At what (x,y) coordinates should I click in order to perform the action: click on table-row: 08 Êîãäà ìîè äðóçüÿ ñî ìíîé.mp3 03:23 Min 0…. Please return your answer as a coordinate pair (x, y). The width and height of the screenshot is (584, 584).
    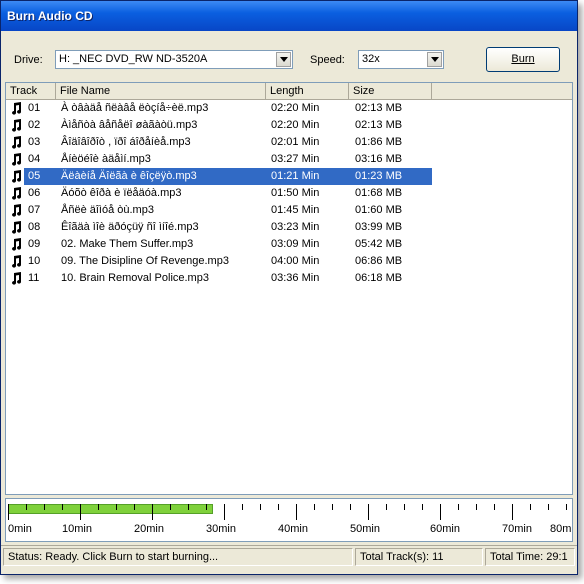
    Looking at the image, I should click on (221, 227).